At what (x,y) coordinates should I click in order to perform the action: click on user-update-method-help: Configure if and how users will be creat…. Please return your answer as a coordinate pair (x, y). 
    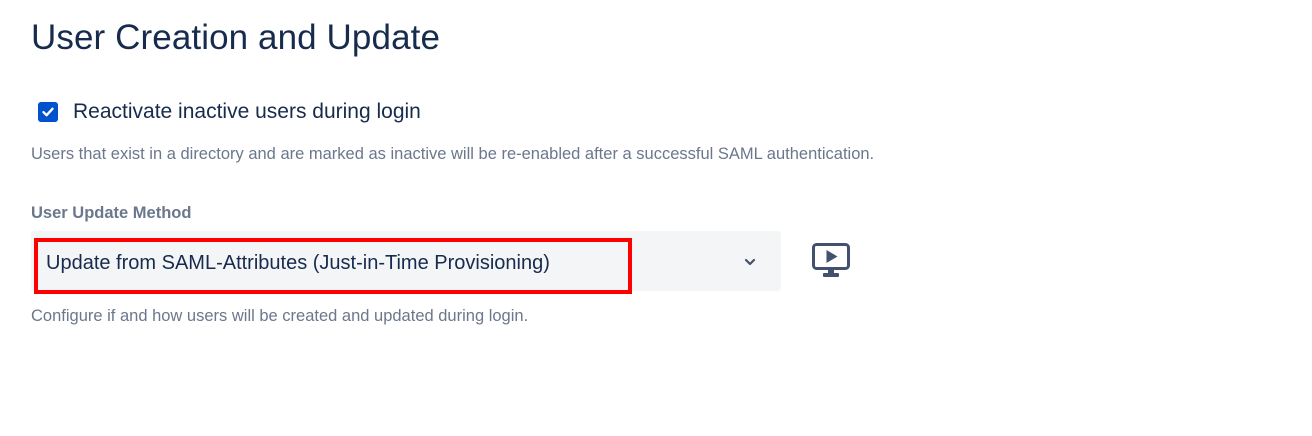
    Looking at the image, I should click on (280, 316).